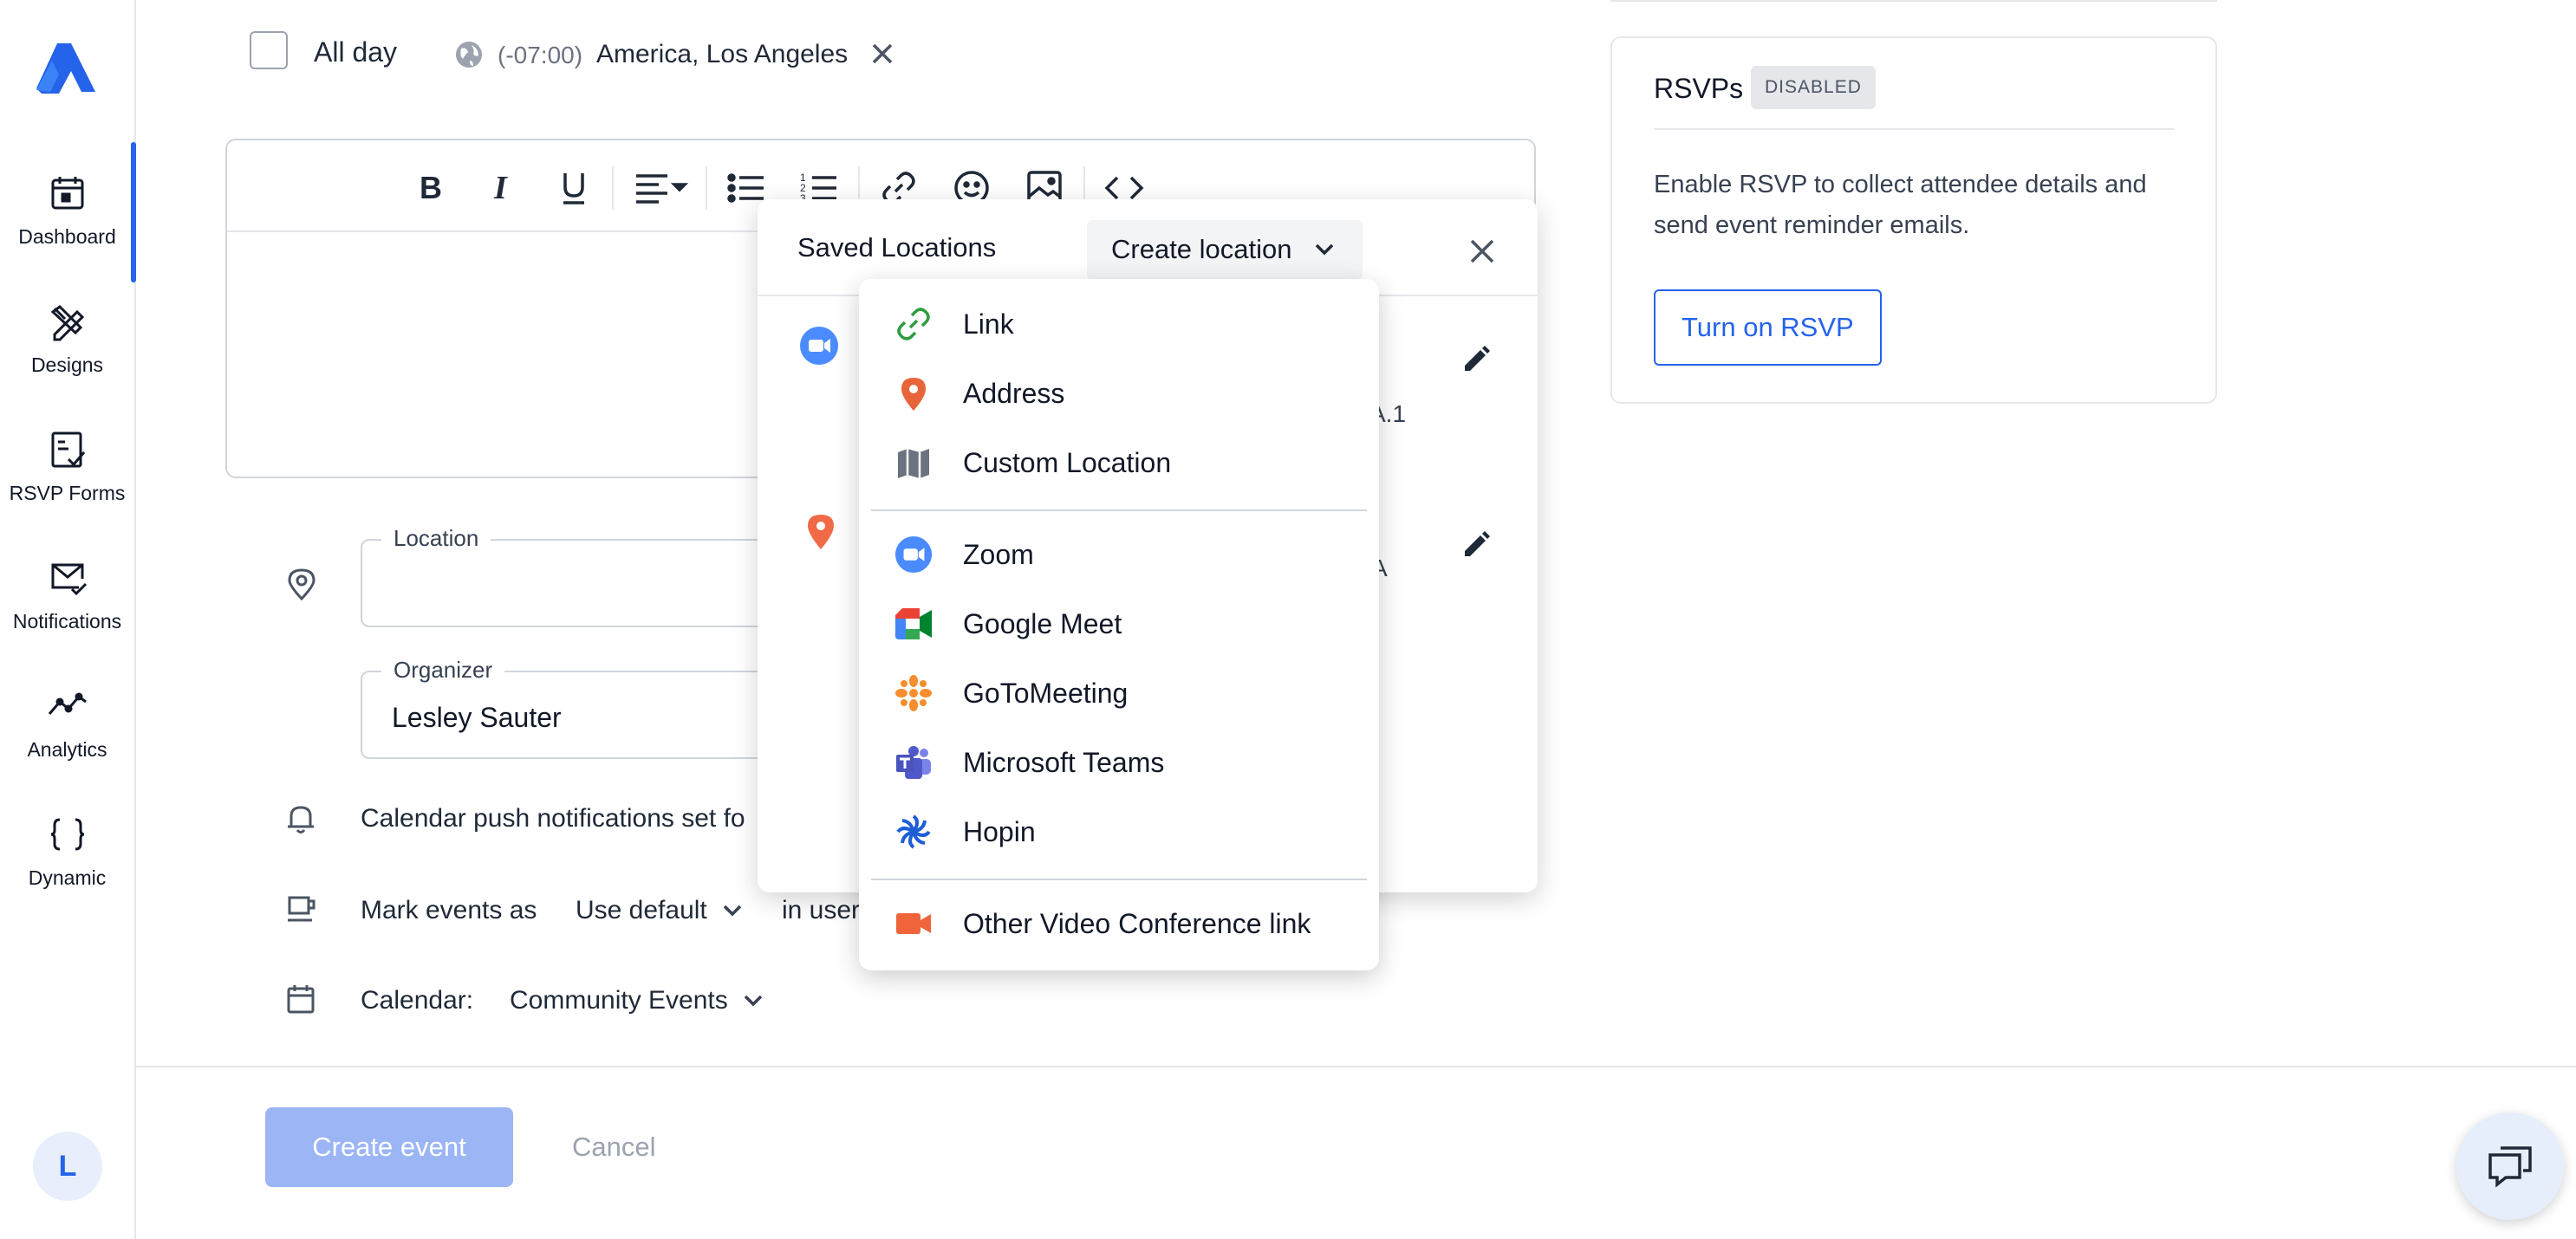  What do you see at coordinates (999, 831) in the screenshot?
I see `menu-item-label: Hopin` at bounding box center [999, 831].